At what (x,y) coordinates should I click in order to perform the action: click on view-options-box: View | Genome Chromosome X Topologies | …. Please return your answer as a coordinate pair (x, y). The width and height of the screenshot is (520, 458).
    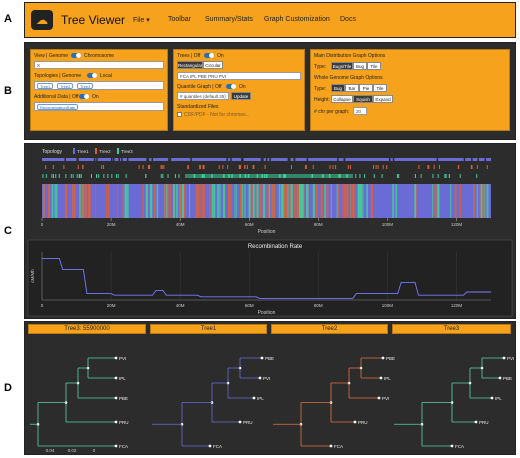
    Looking at the image, I should click on (99, 90).